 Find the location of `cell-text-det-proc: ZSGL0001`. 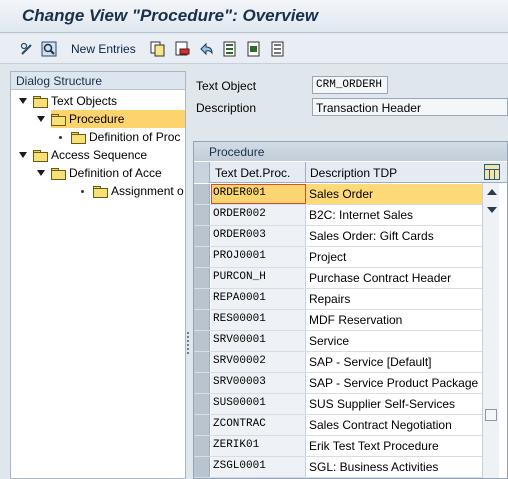

cell-text-det-proc: ZSGL0001 is located at coordinates (258, 467).